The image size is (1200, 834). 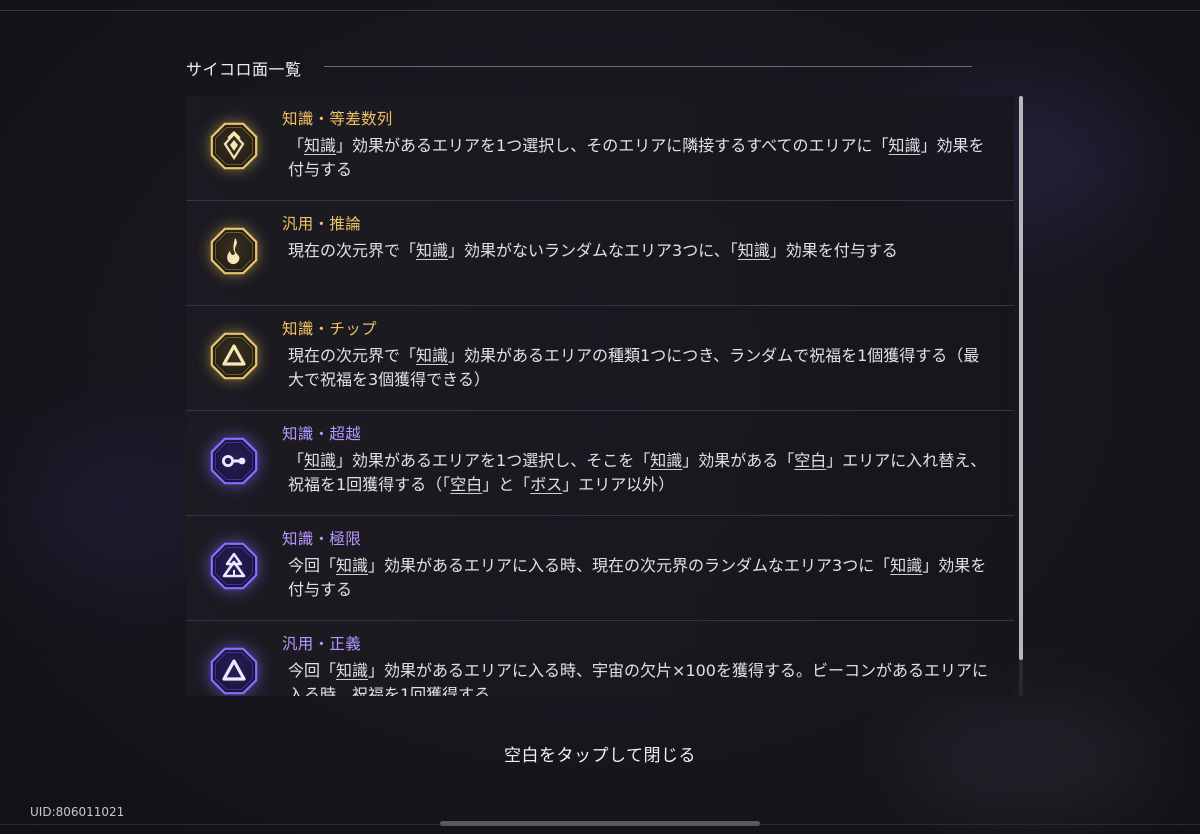 I want to click on description-text: 」効果がないランダムなエリア3つに、「, so click(x=593, y=250).